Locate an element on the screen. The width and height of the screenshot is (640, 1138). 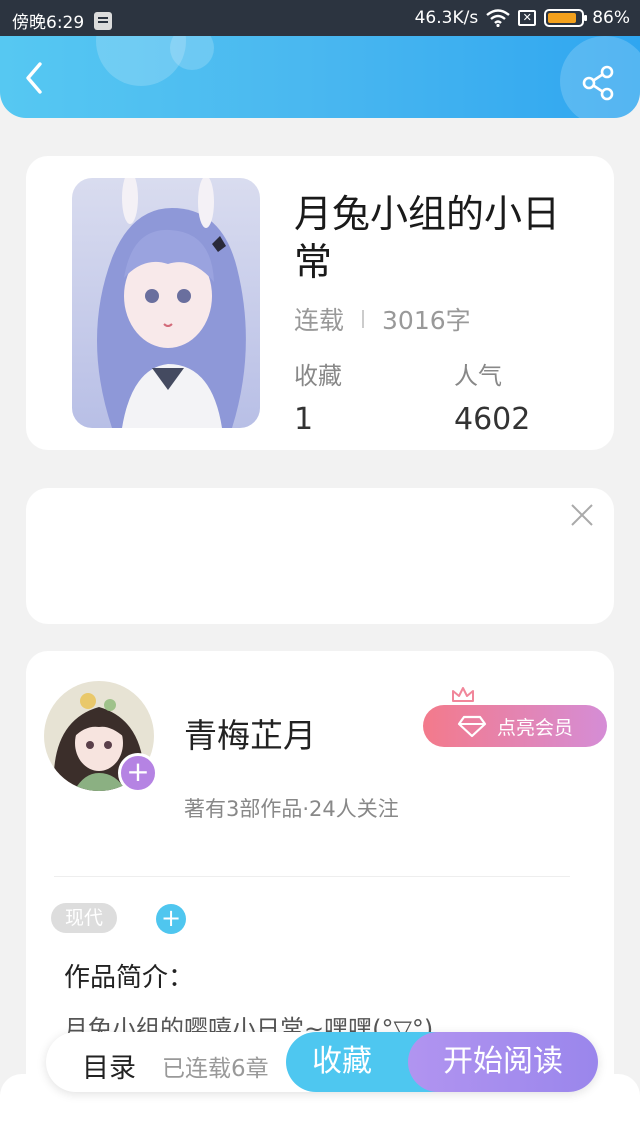
book-title: 月兔小组的小日常 is located at coordinates (427, 238).